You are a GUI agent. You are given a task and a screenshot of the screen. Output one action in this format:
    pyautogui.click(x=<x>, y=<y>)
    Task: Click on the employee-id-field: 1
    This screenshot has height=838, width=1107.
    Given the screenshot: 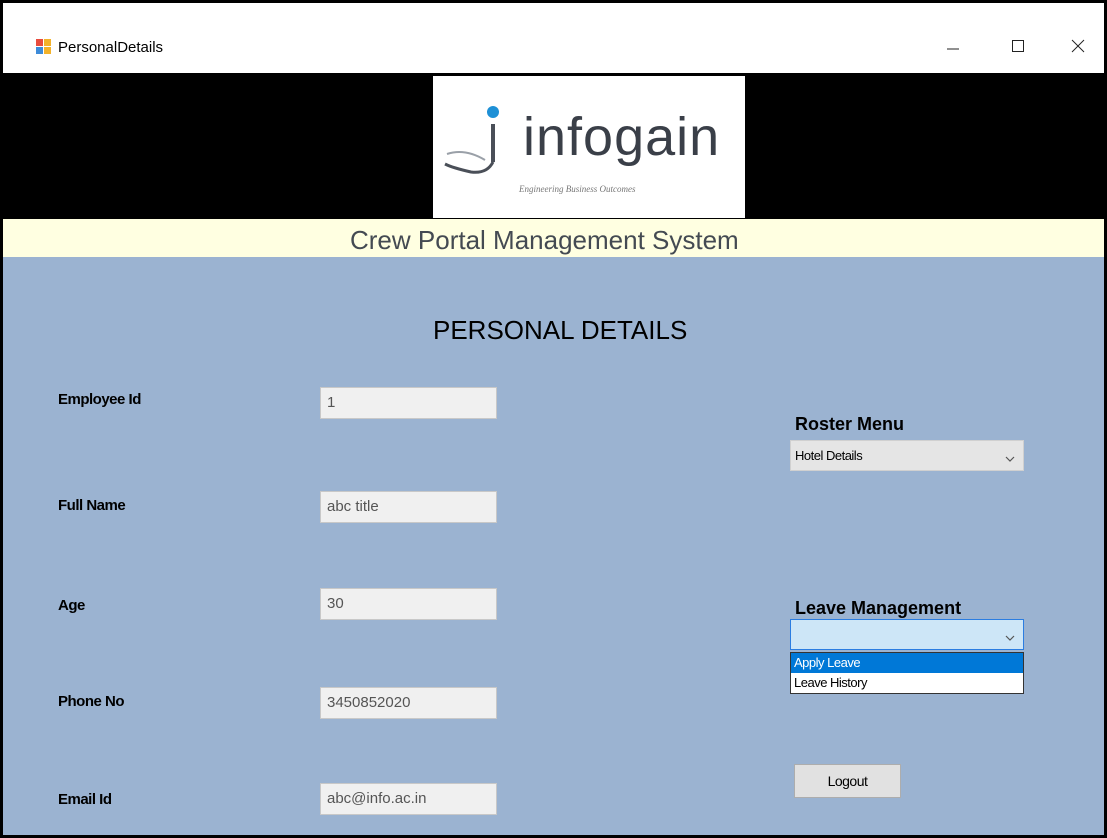 What is the action you would take?
    pyautogui.click(x=408, y=403)
    